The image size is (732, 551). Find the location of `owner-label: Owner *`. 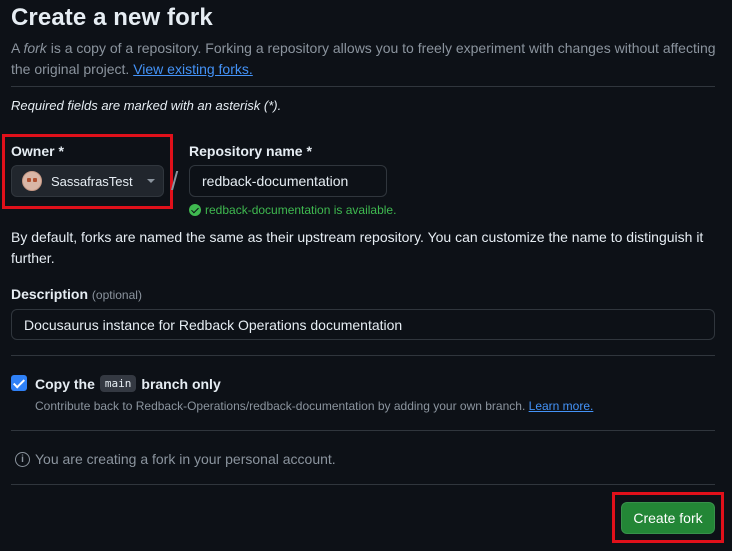

owner-label: Owner * is located at coordinates (37, 151).